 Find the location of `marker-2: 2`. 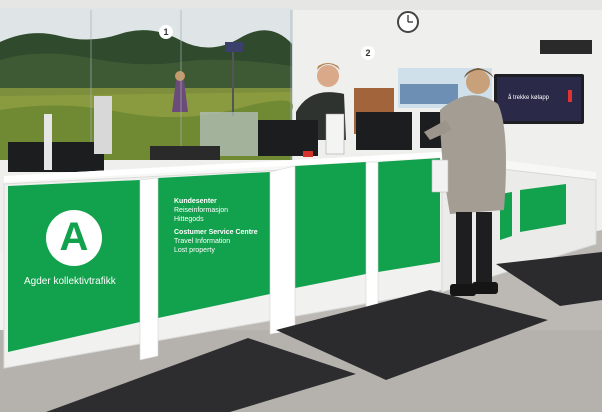

marker-2: 2 is located at coordinates (368, 53).